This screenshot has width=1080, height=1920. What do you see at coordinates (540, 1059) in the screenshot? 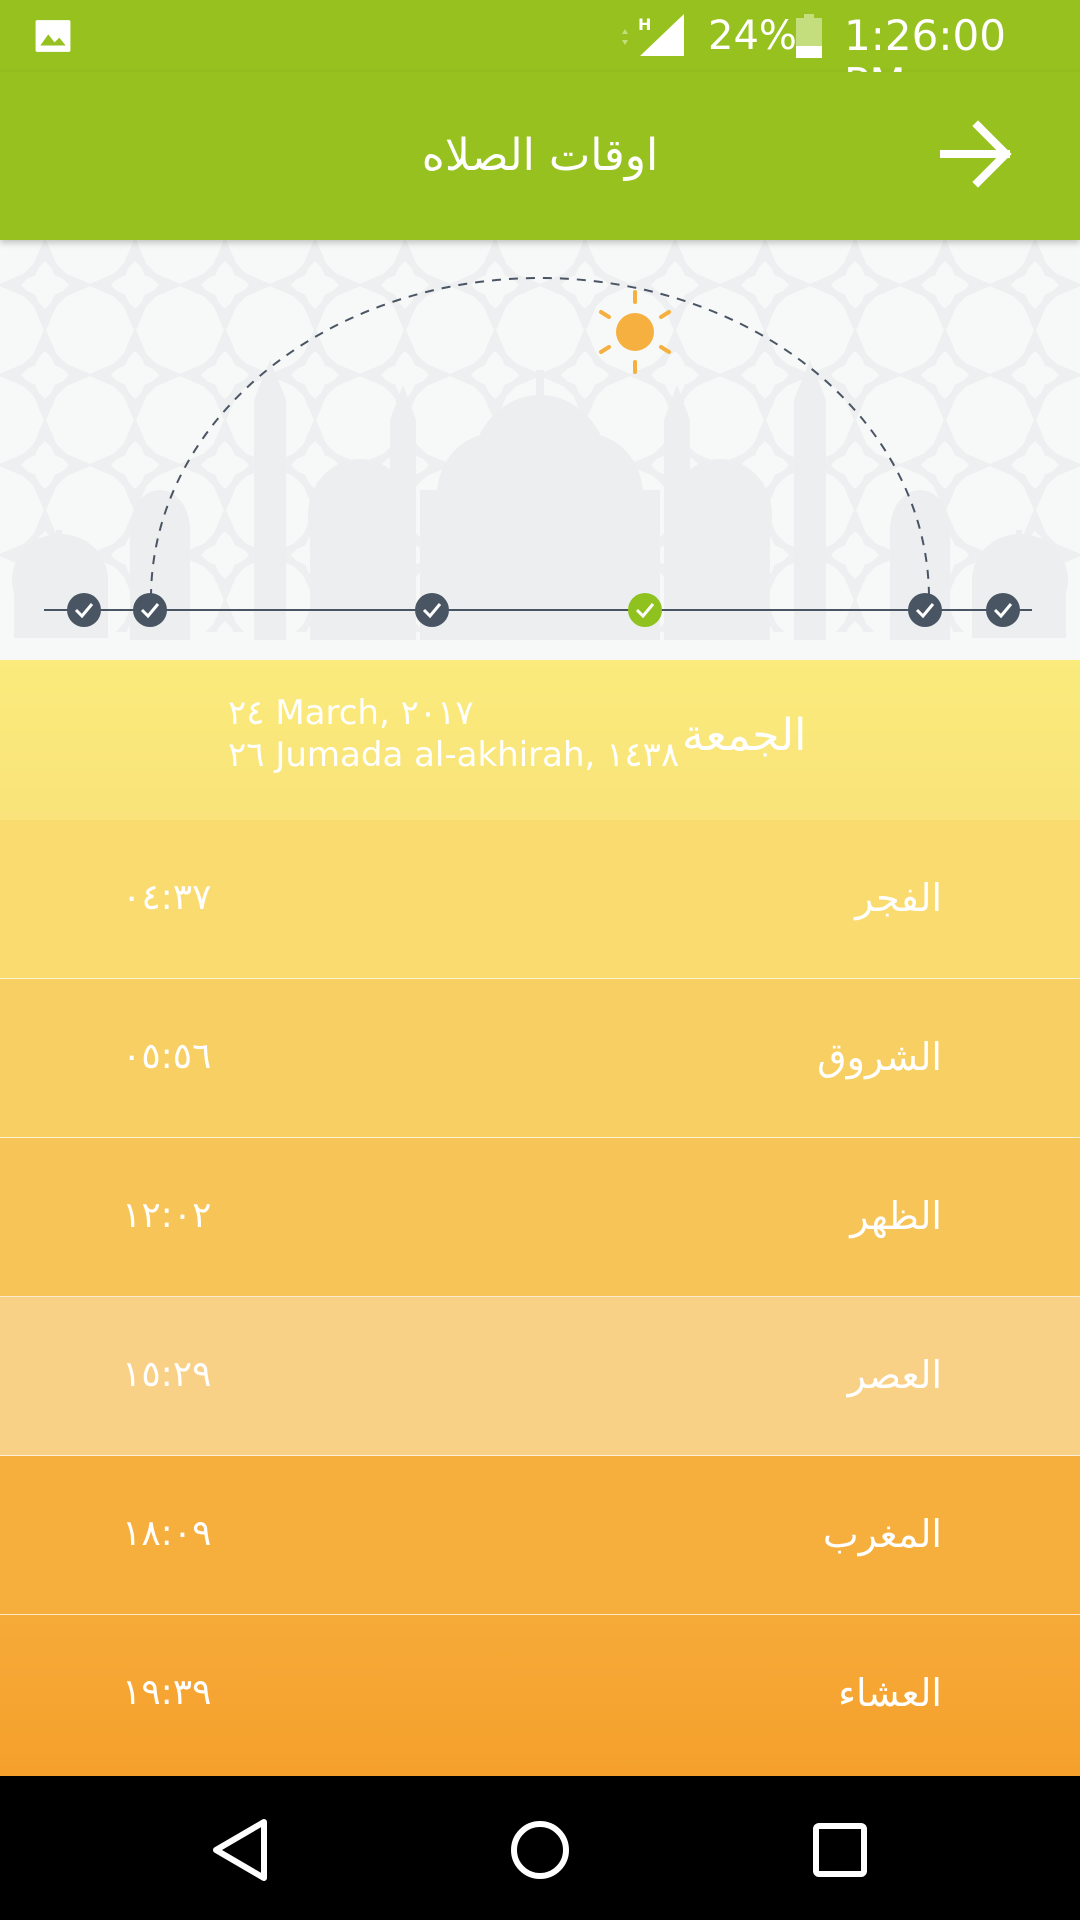
I see `prayer-row-shuruq: ٠٥:٥٦ الشروق` at bounding box center [540, 1059].